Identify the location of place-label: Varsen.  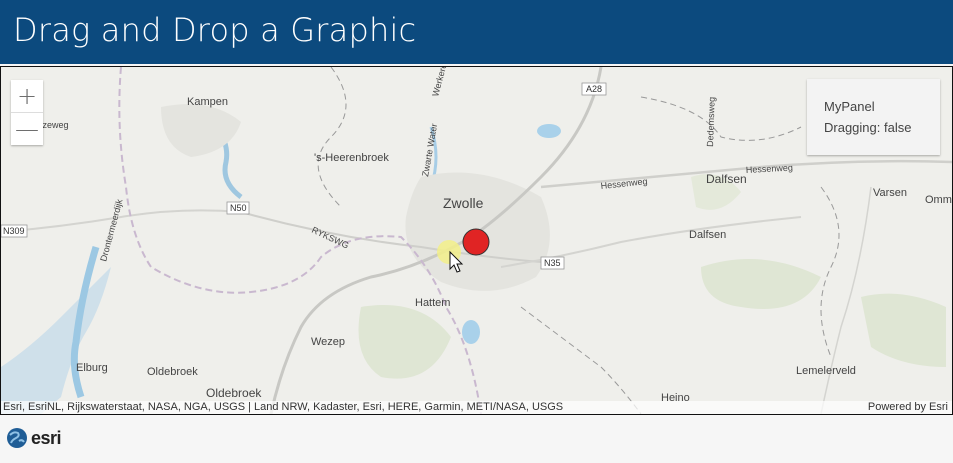
(890, 193).